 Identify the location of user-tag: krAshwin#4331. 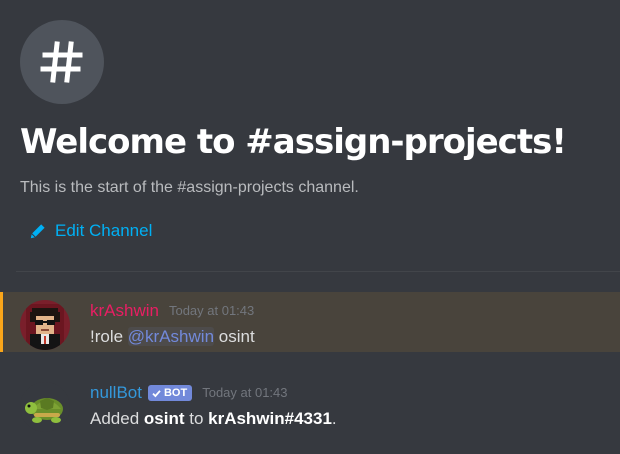
(270, 418).